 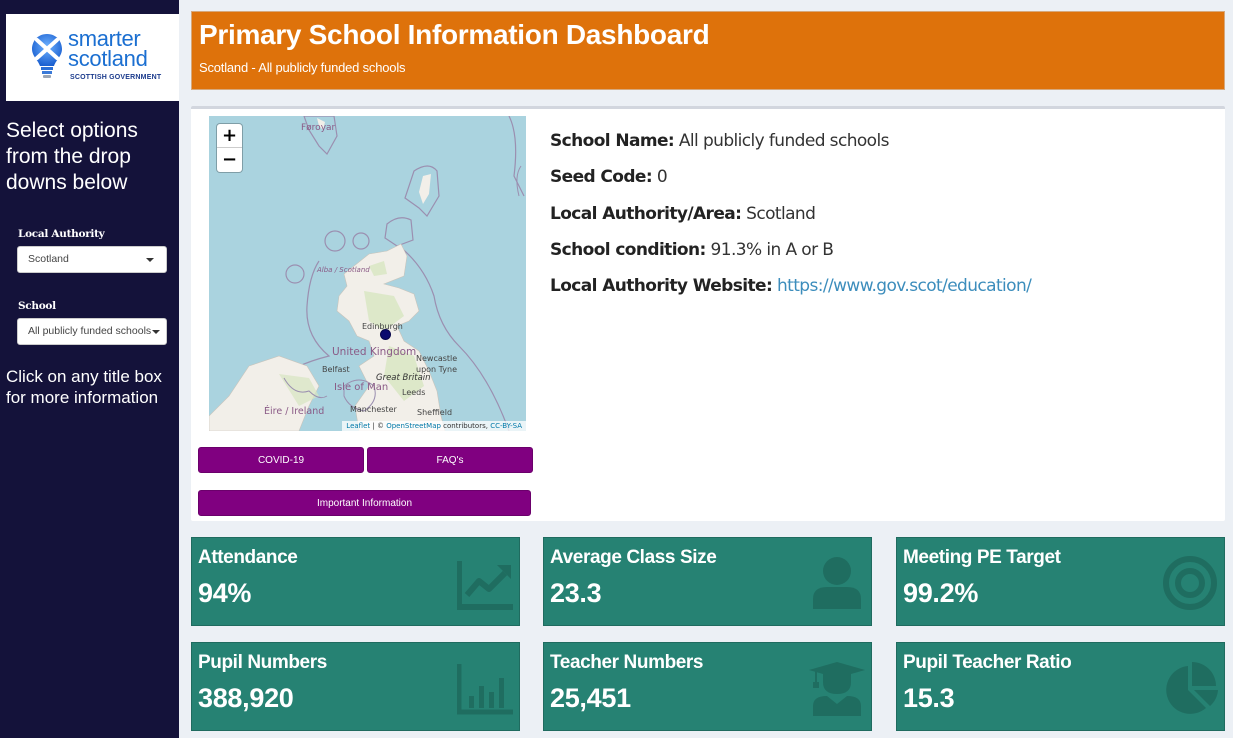 What do you see at coordinates (612, 141) in the screenshot?
I see `school-name-label: School Name:` at bounding box center [612, 141].